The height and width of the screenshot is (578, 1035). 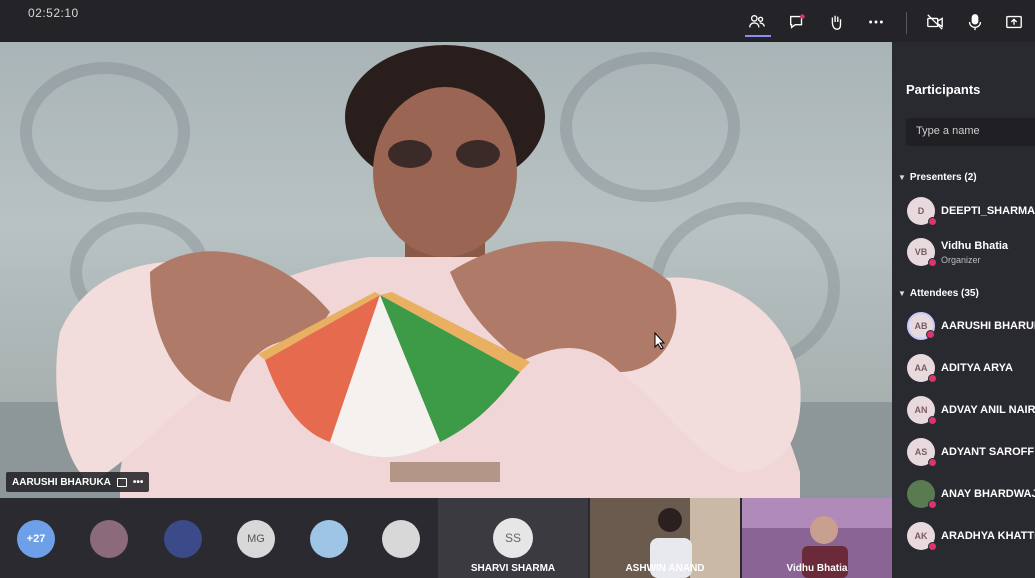 What do you see at coordinates (836, 22) in the screenshot?
I see `raise-hand-icon` at bounding box center [836, 22].